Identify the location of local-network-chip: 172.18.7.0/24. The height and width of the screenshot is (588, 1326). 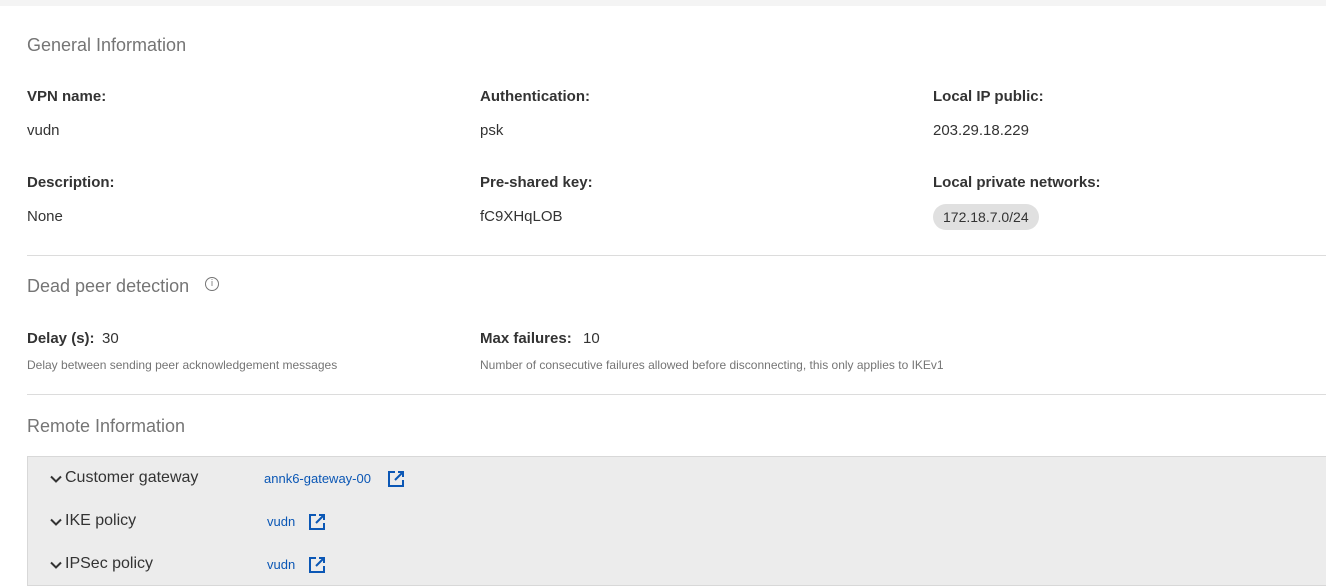
(986, 217).